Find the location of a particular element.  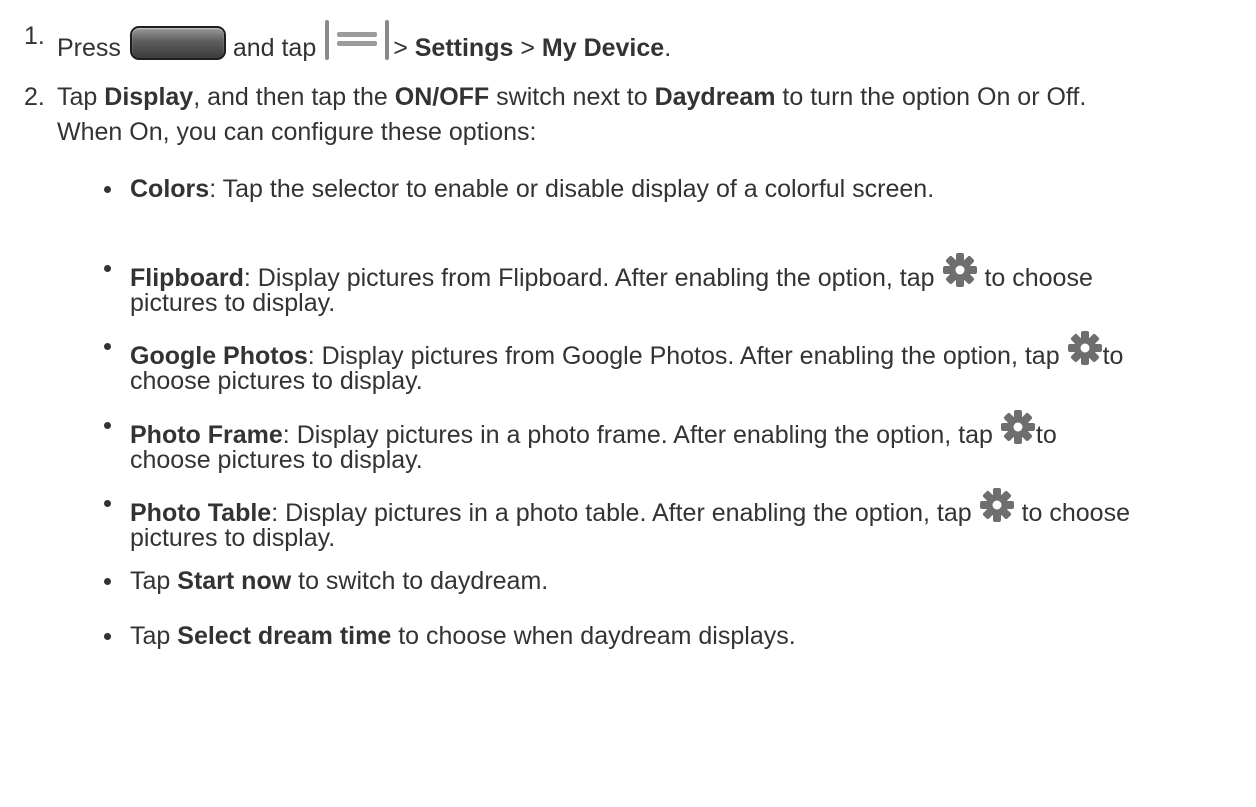

option-flipboard-line-2: pictures to display. is located at coordinates (233, 303).